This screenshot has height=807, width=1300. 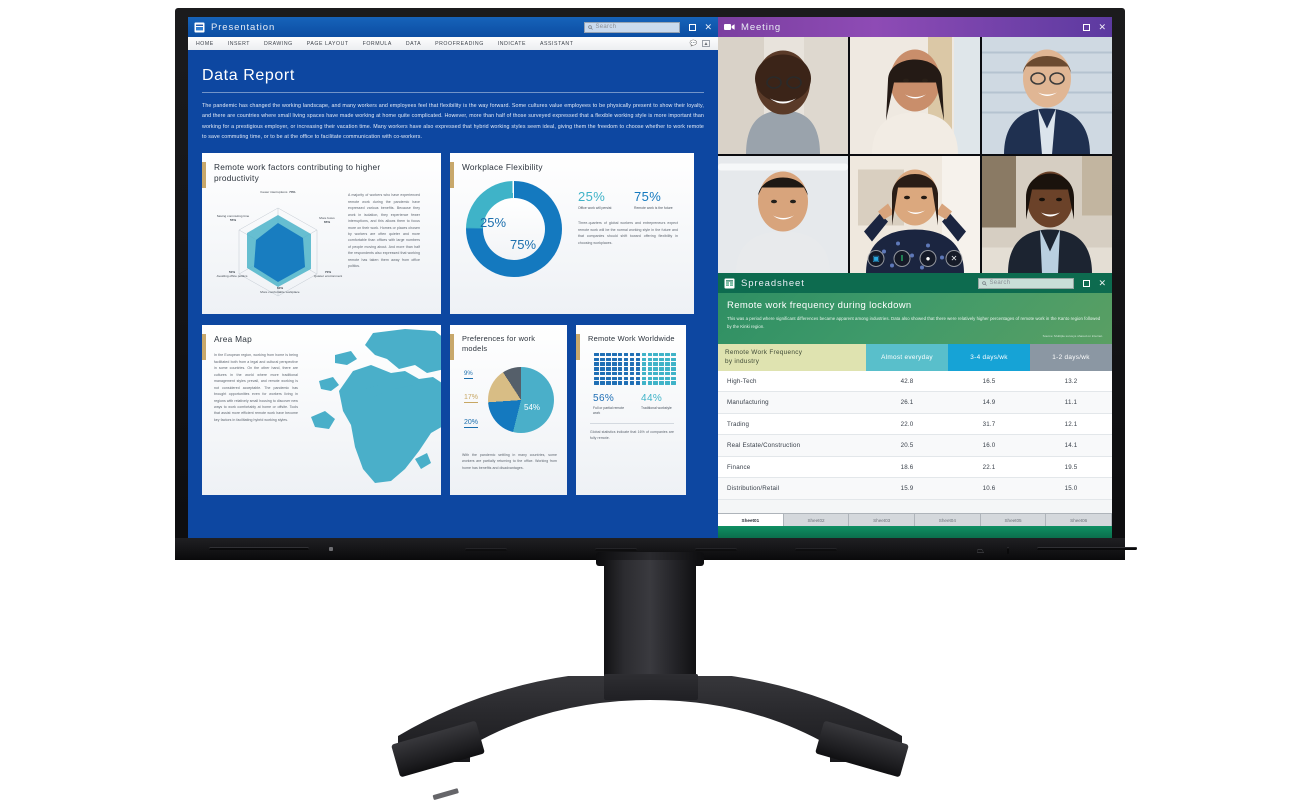 I want to click on spreadsheet-search-input: Search, so click(x=1026, y=283).